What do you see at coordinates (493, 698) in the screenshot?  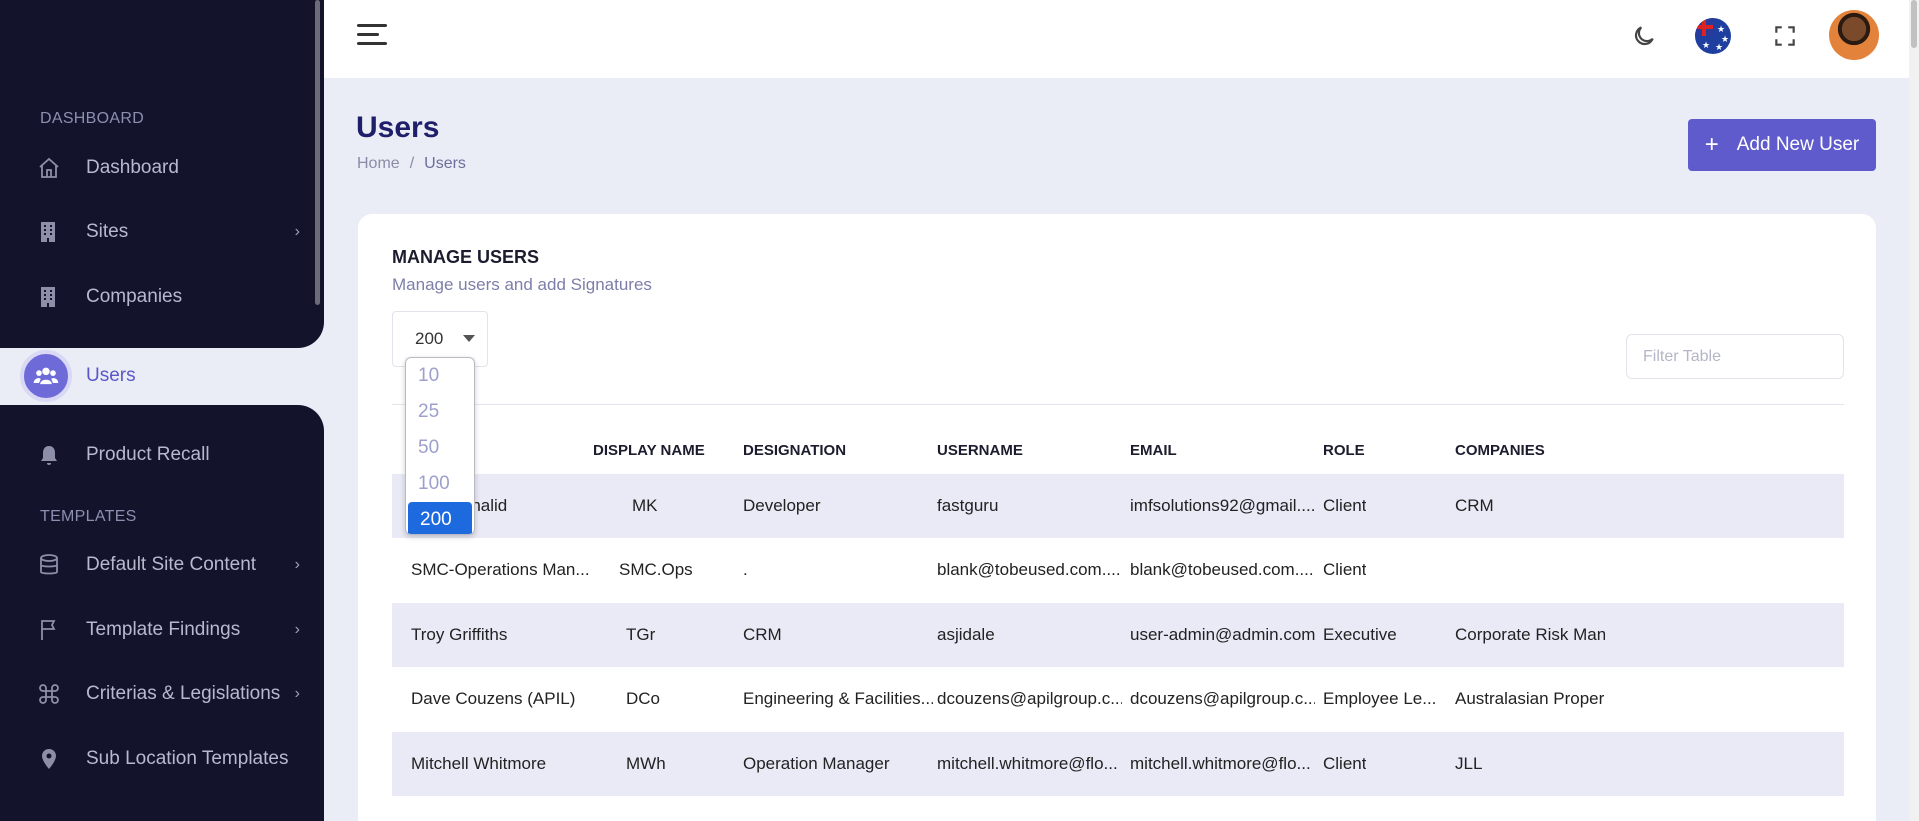 I see `cell-name: Dave Couzens (APIL)` at bounding box center [493, 698].